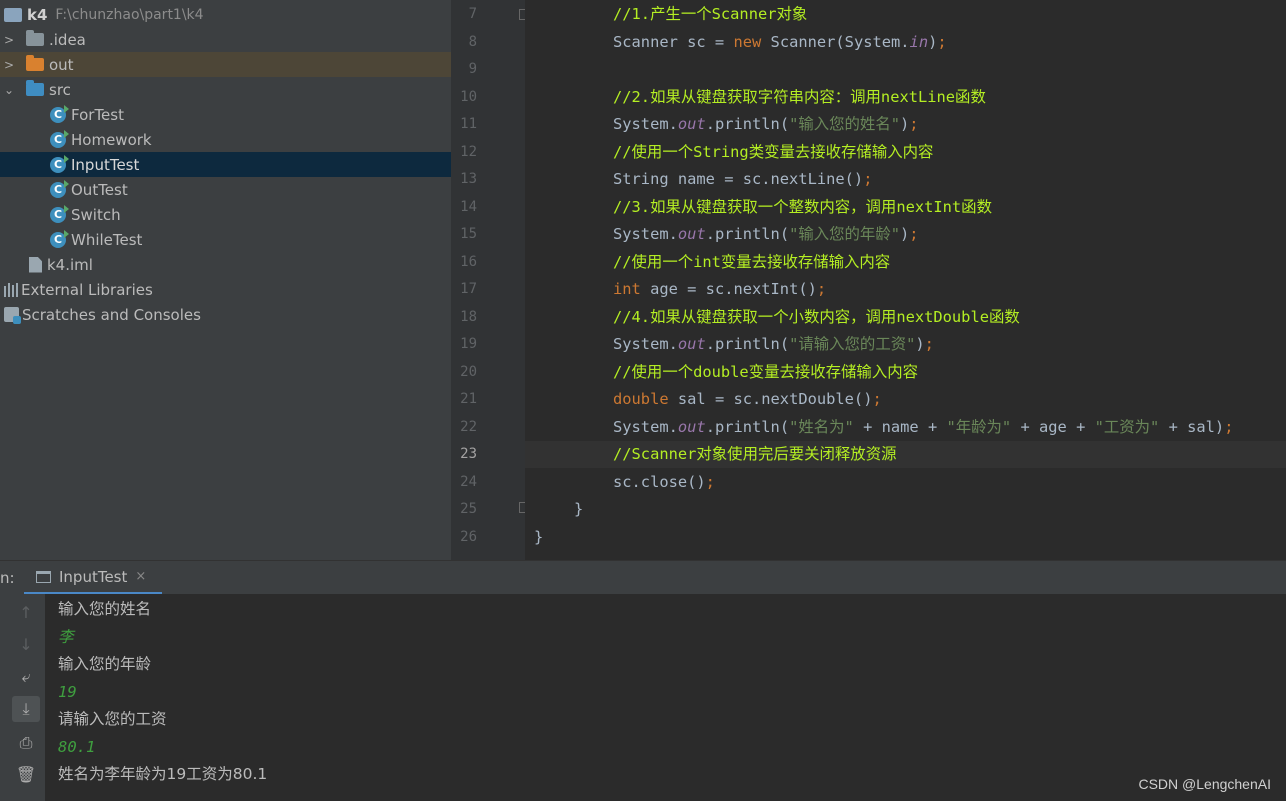  What do you see at coordinates (468, 124) in the screenshot?
I see `line-number: 11` at bounding box center [468, 124].